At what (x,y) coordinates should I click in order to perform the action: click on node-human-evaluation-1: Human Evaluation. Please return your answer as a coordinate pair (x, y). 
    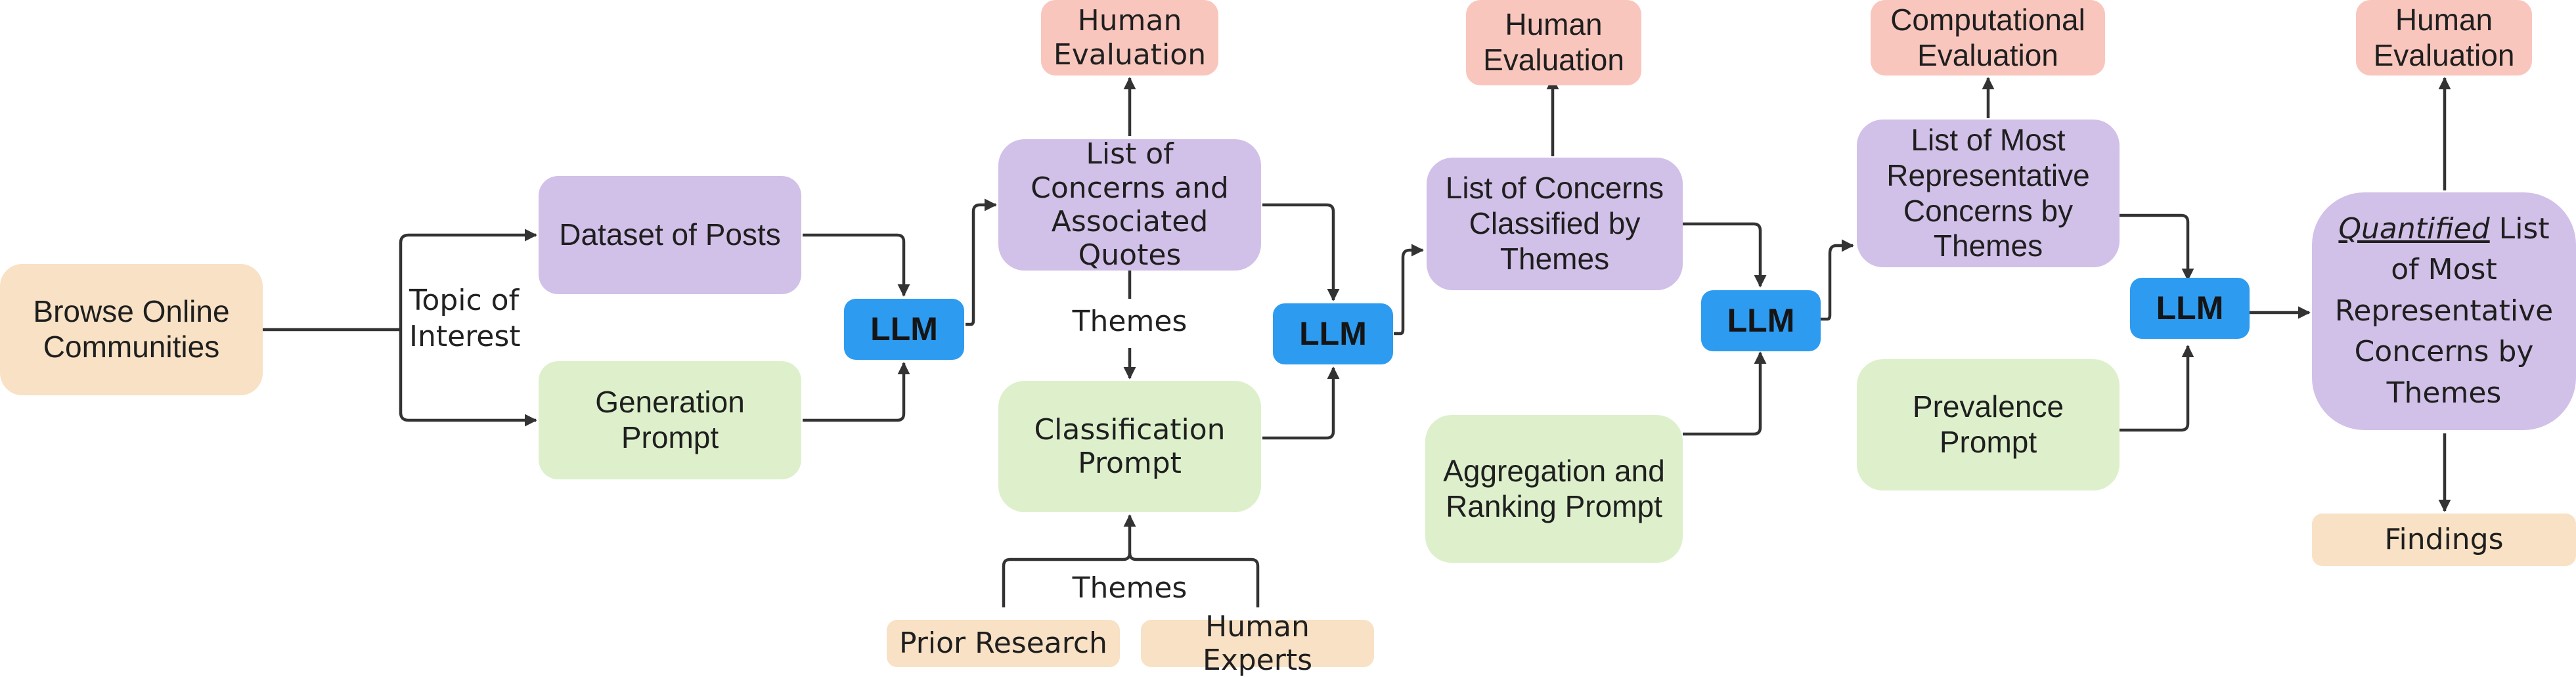
    Looking at the image, I should click on (1129, 38).